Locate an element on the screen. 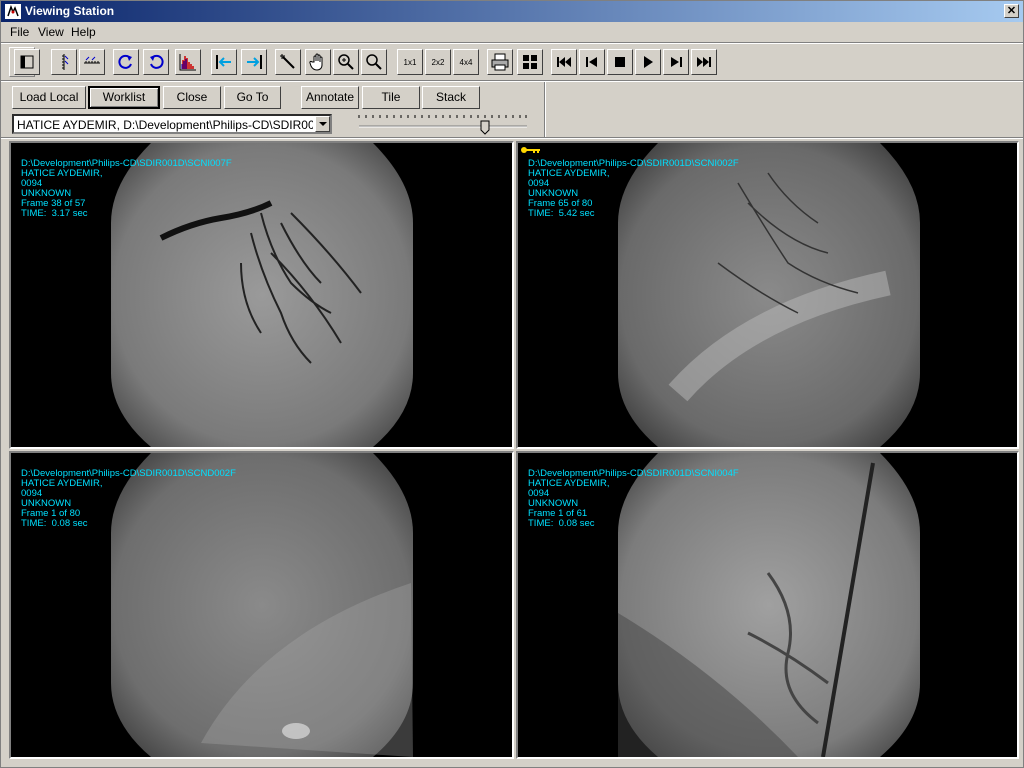 This screenshot has width=1024, height=768. rotate-counterclockwise-icon is located at coordinates (157, 61).